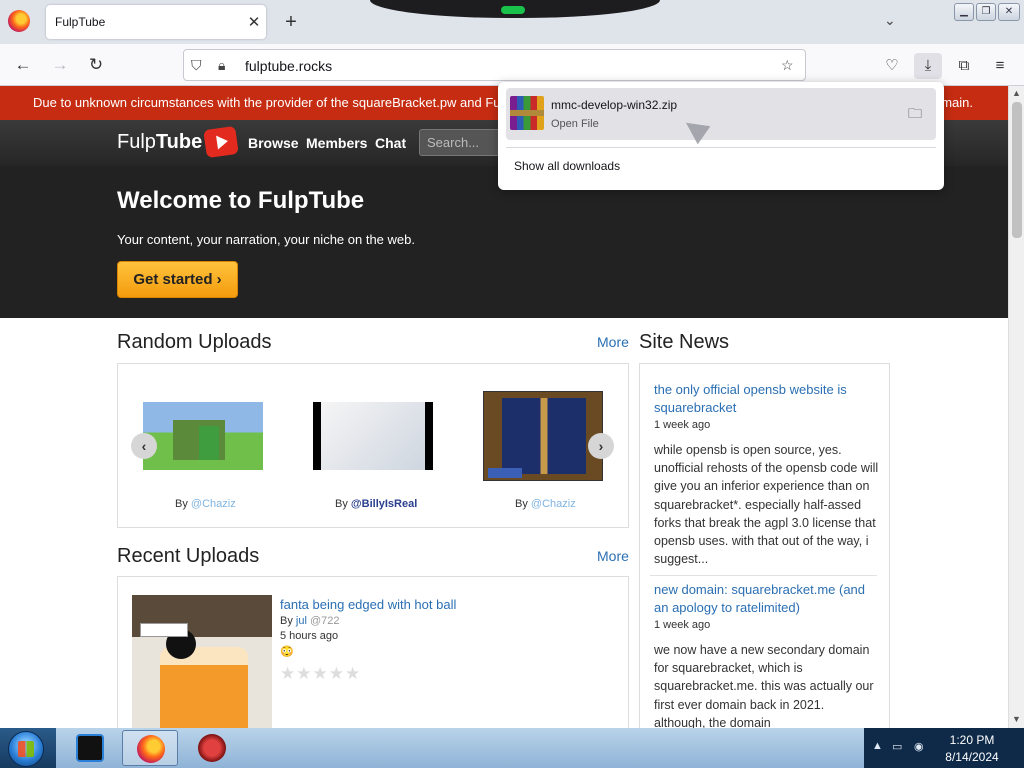 The image size is (1024, 768). I want to click on open-folder-icon: 🗀, so click(918, 112).